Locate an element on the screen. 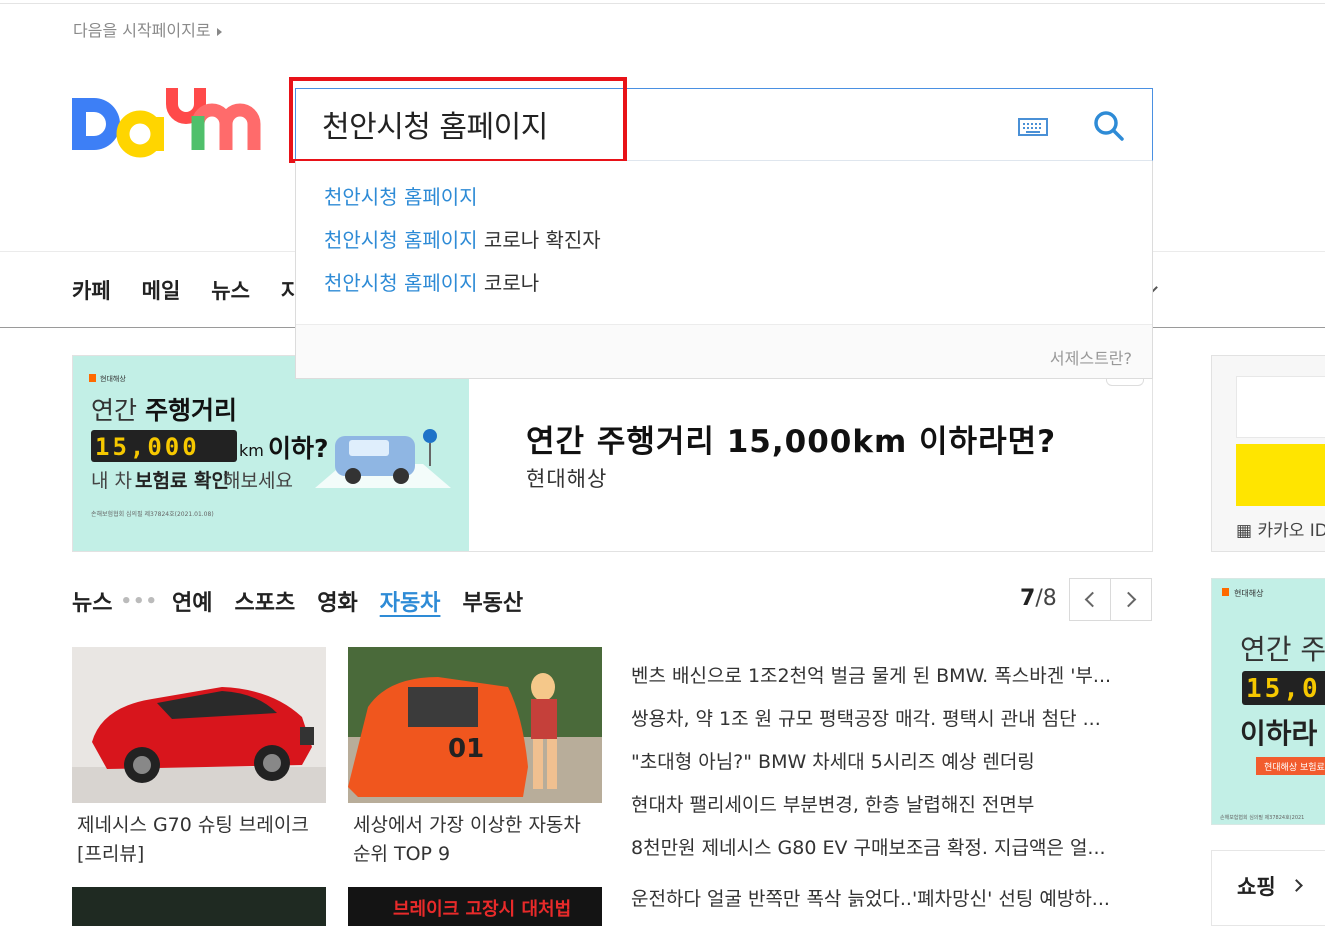  daum-logo is located at coordinates (168, 126).